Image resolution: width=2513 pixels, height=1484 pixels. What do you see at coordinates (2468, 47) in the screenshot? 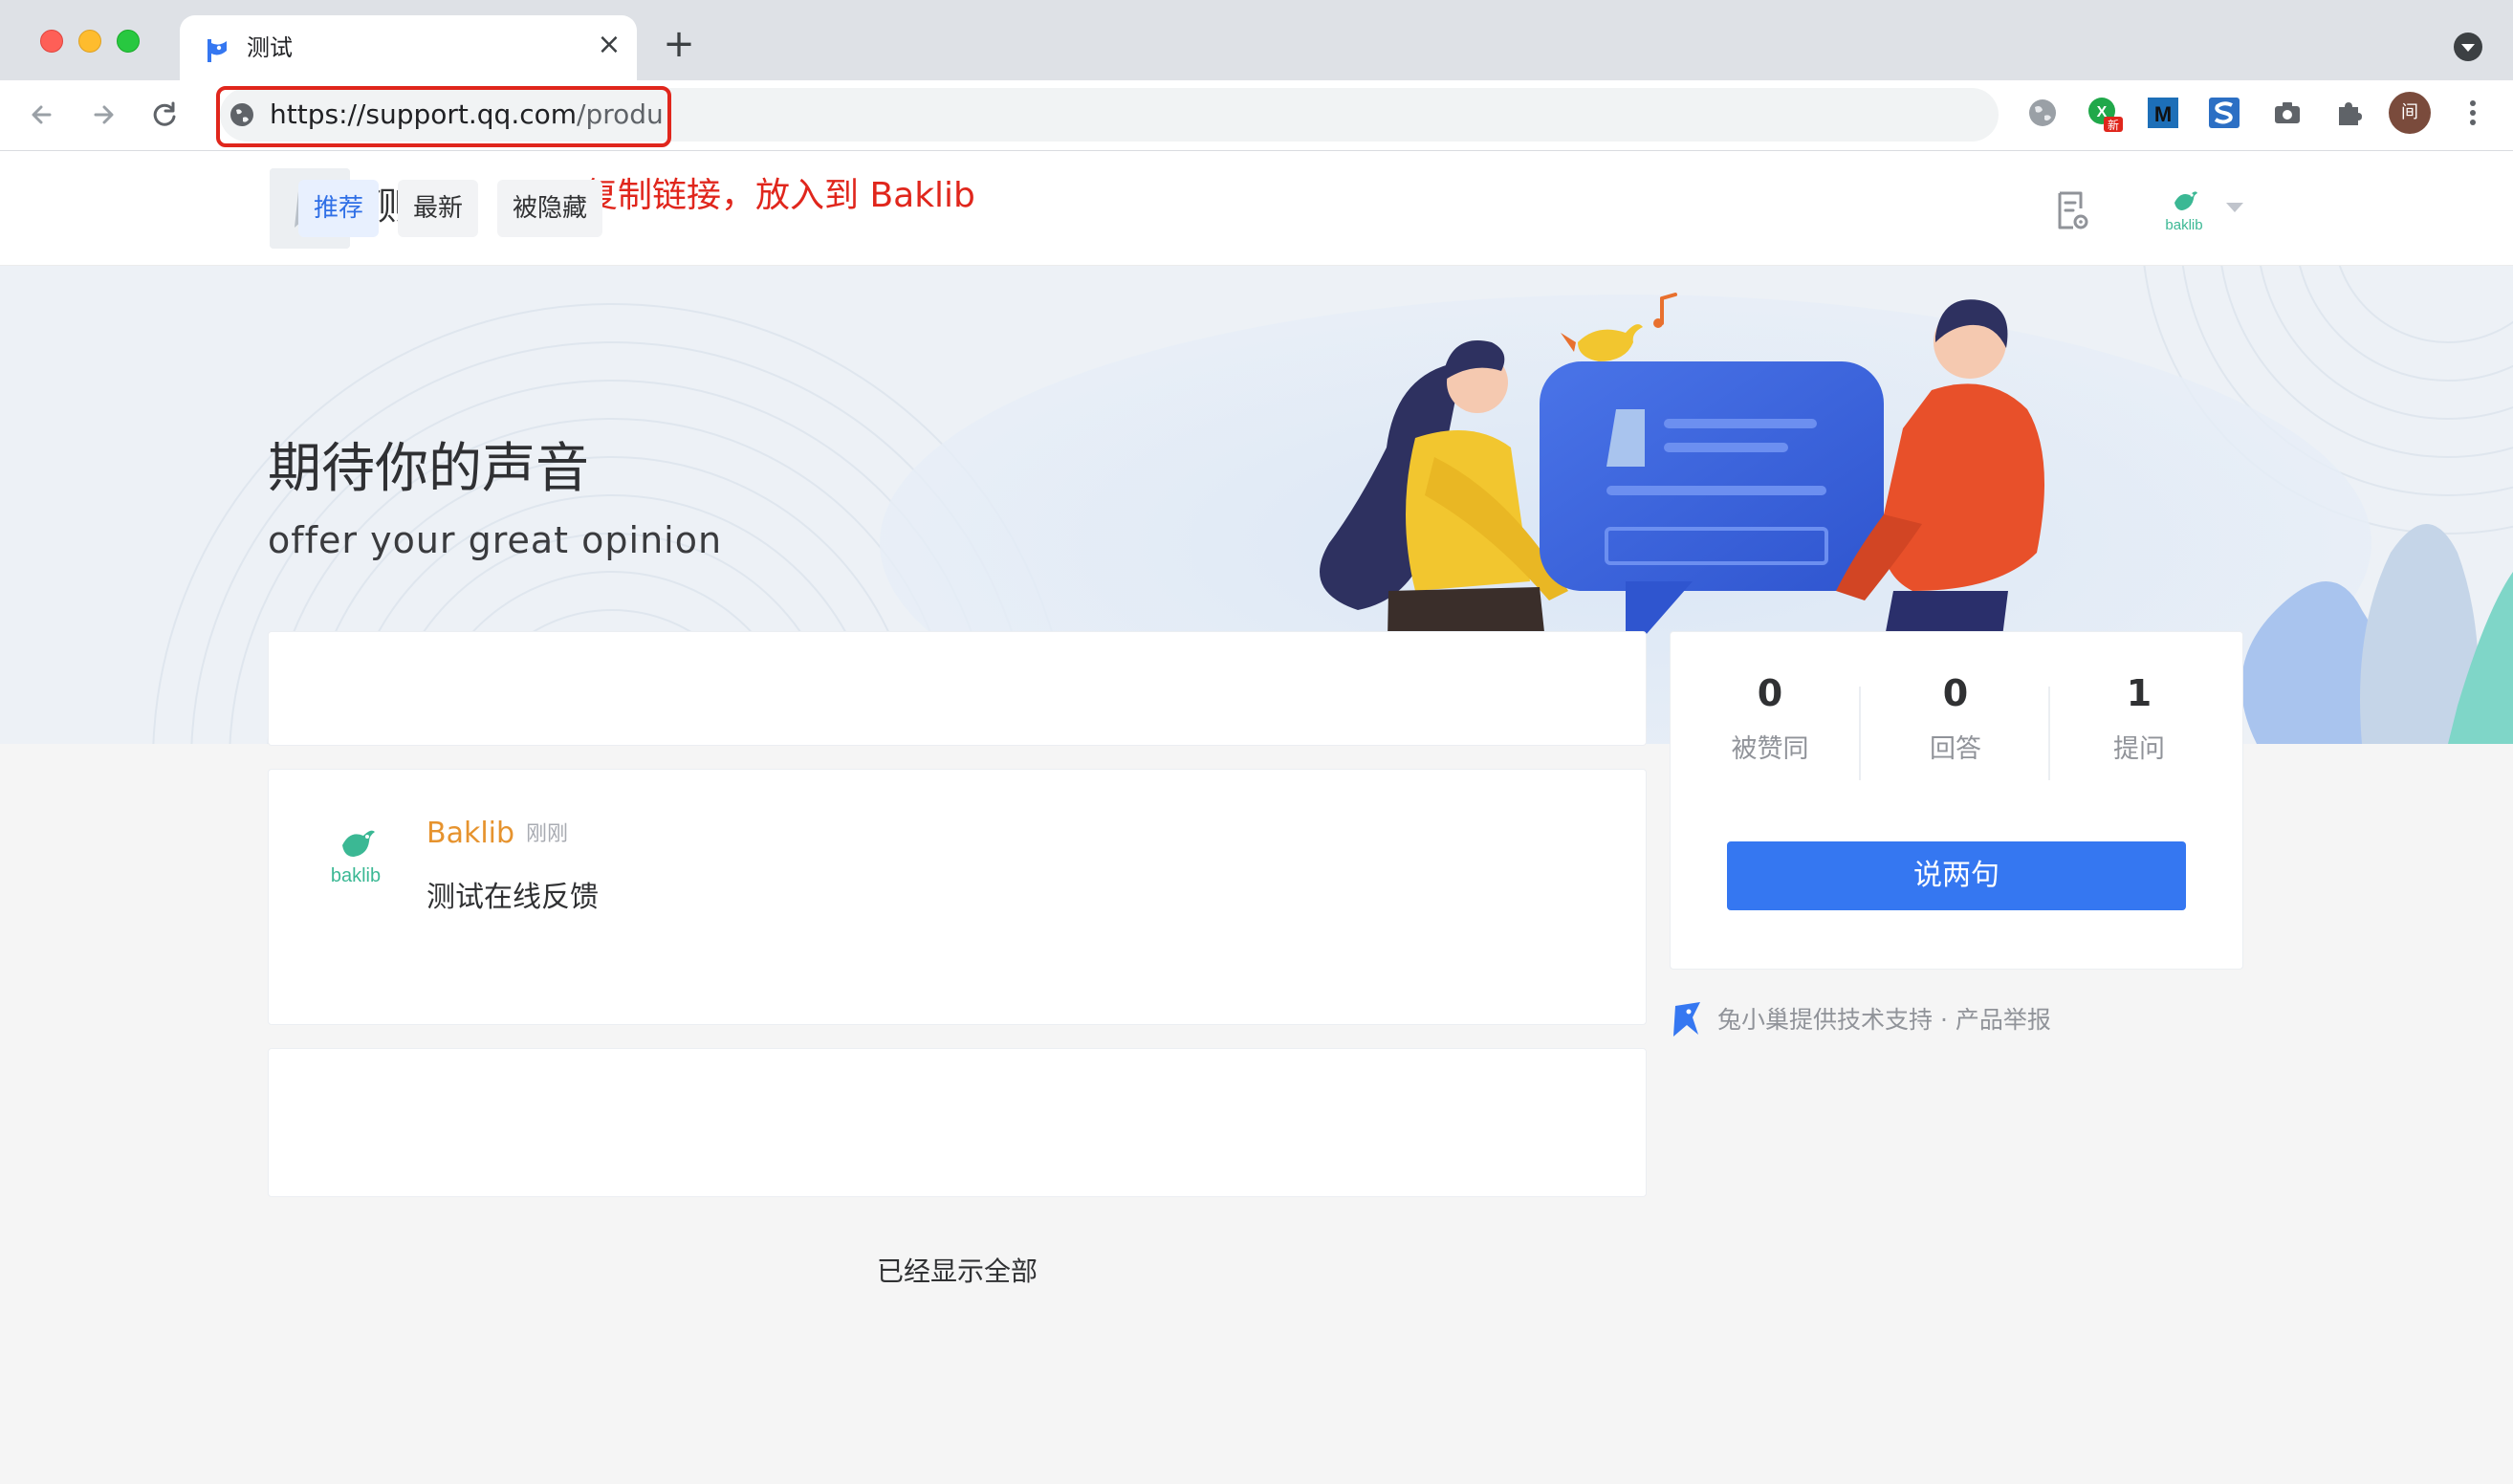
I see `tab-search-chevron-icon` at bounding box center [2468, 47].